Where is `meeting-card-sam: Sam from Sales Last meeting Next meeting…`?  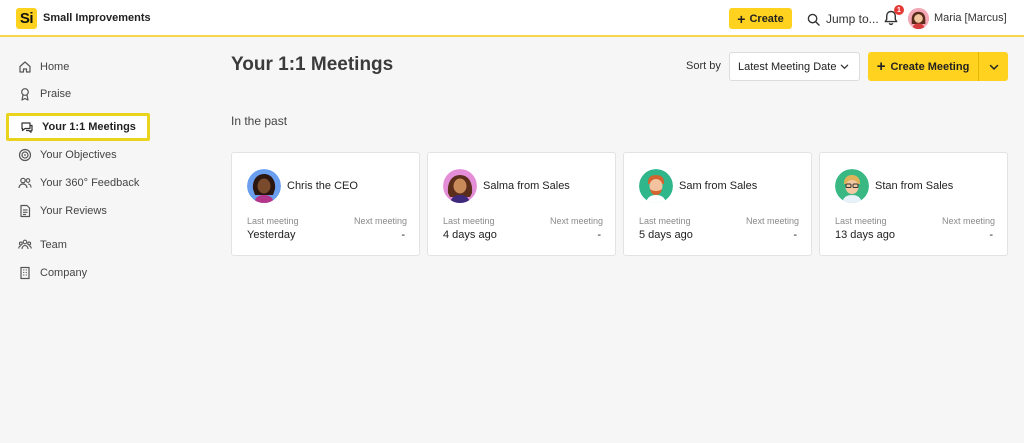 meeting-card-sam: Sam from Sales Last meeting Next meeting… is located at coordinates (717, 204).